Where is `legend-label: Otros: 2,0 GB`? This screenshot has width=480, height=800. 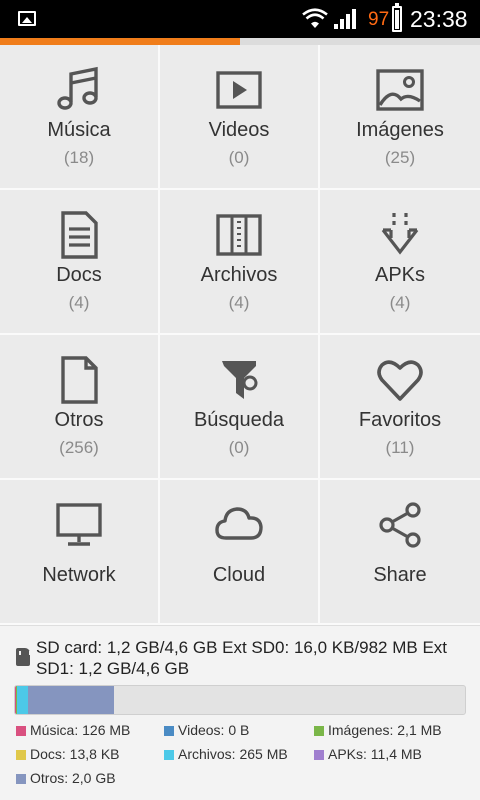
legend-label: Otros: 2,0 GB is located at coordinates (73, 778).